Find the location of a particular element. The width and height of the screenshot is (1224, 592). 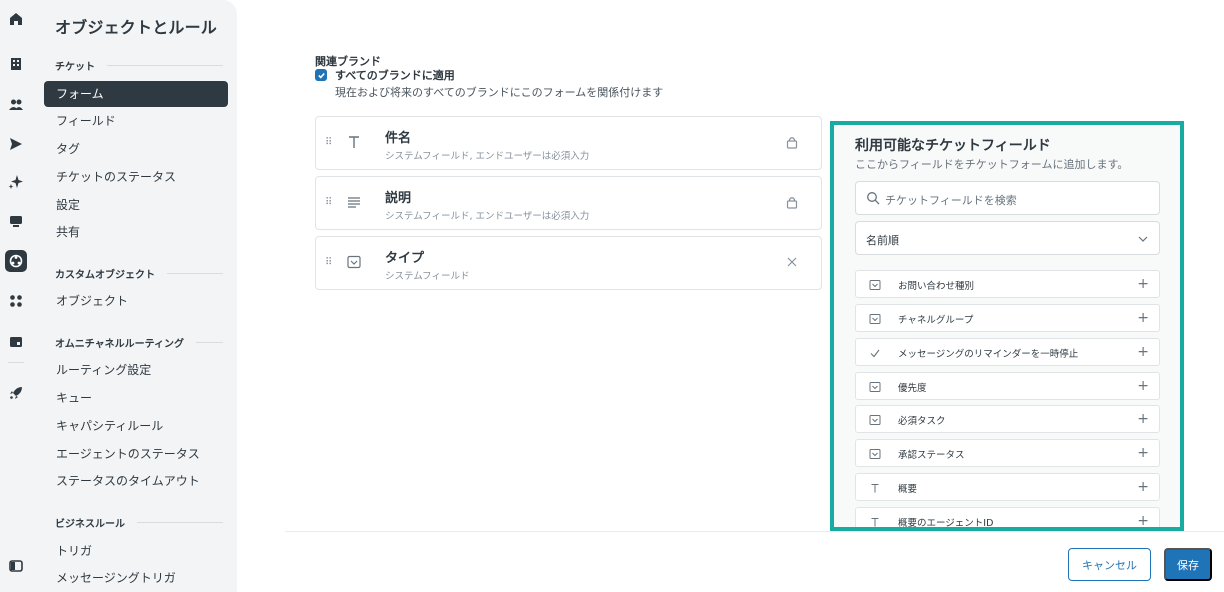

nav-item-routing-config: ルーティング設定 is located at coordinates (136, 370).